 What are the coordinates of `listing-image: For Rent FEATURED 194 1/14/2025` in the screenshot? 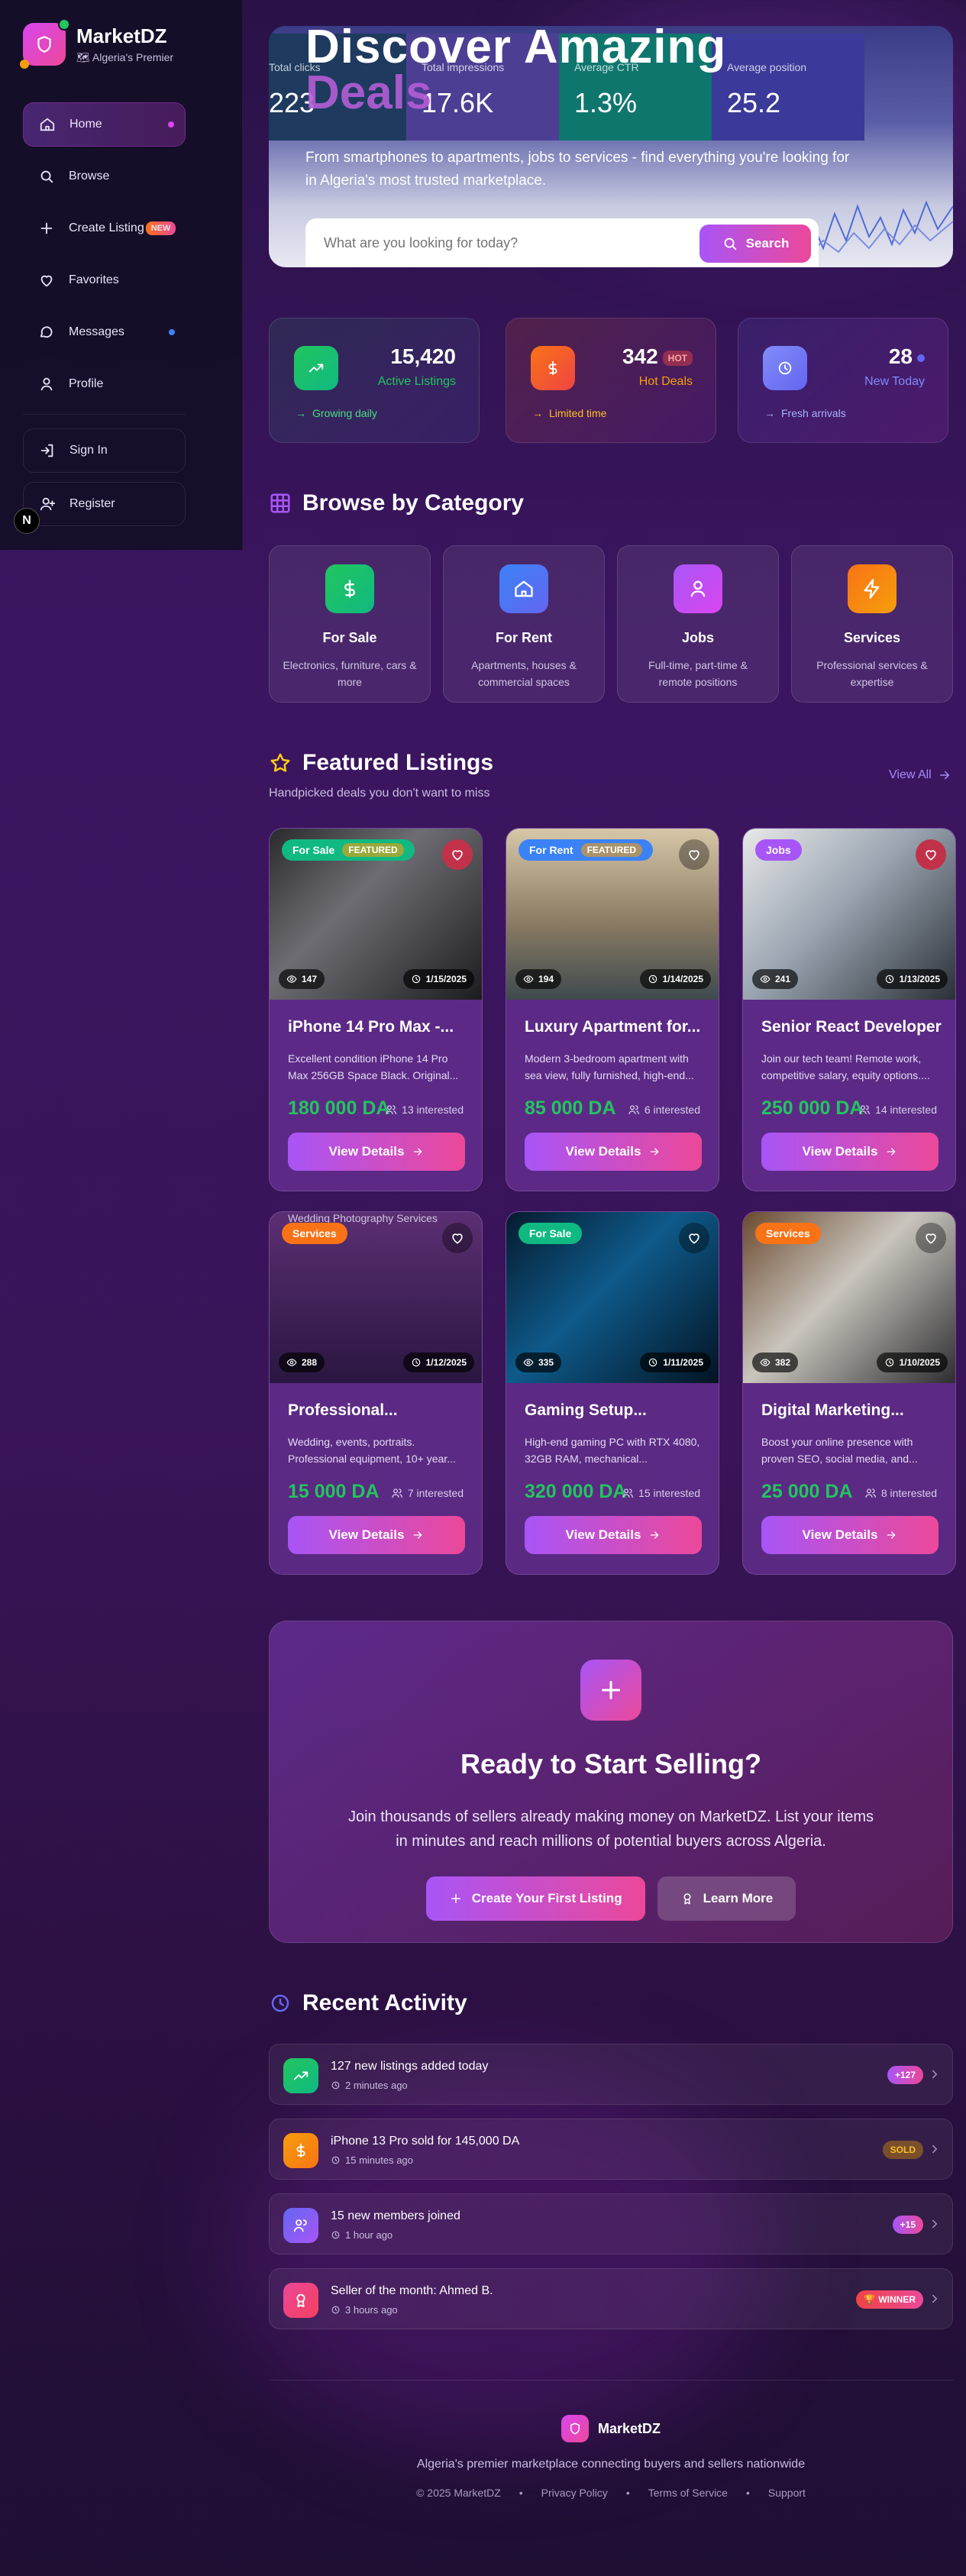 It's located at (612, 914).